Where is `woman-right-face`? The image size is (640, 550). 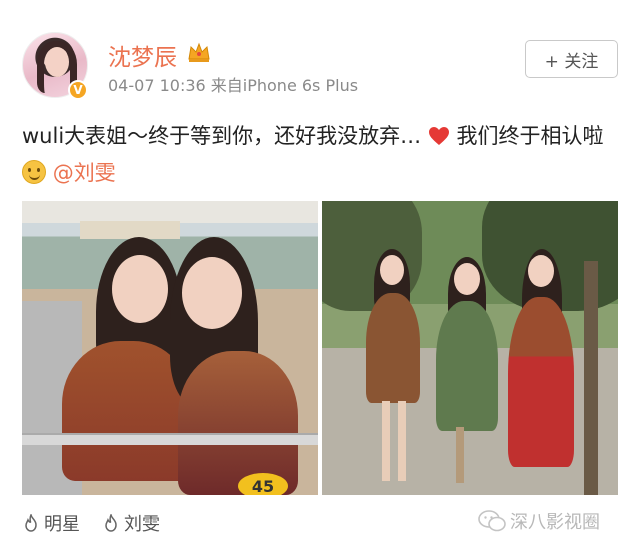
woman-right-face is located at coordinates (212, 293).